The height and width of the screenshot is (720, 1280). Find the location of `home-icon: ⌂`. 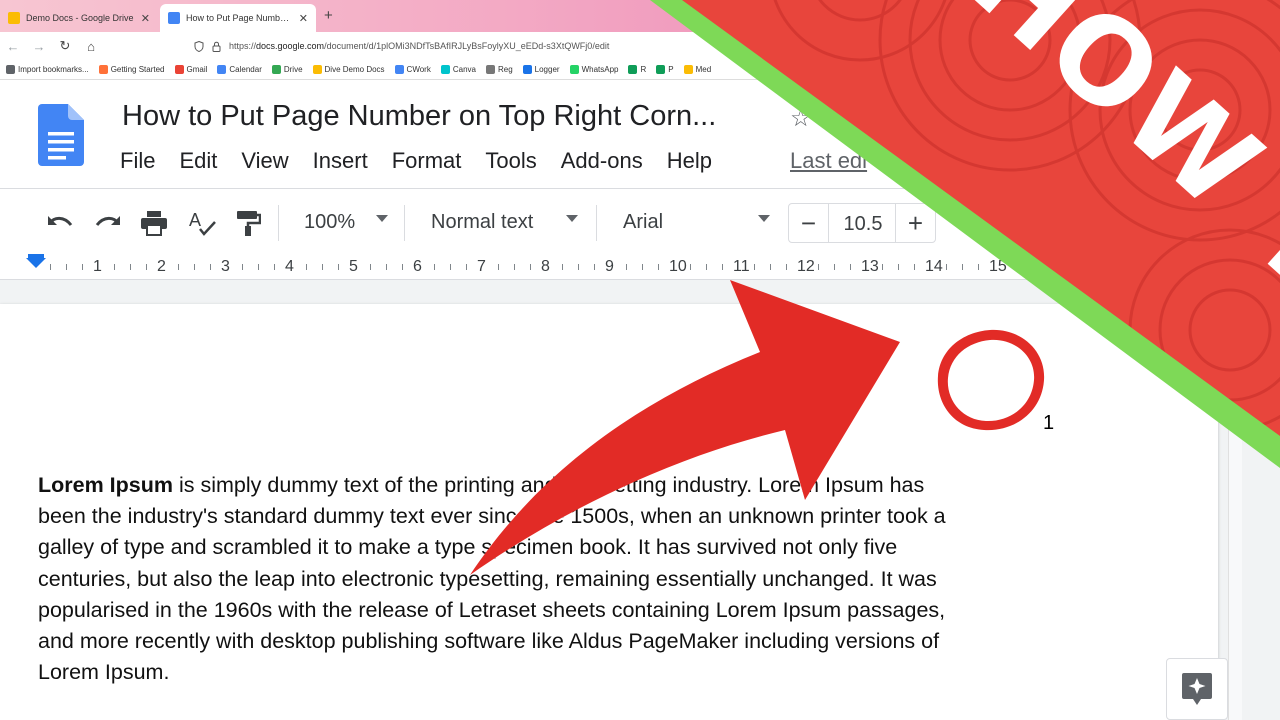

home-icon: ⌂ is located at coordinates (91, 46).